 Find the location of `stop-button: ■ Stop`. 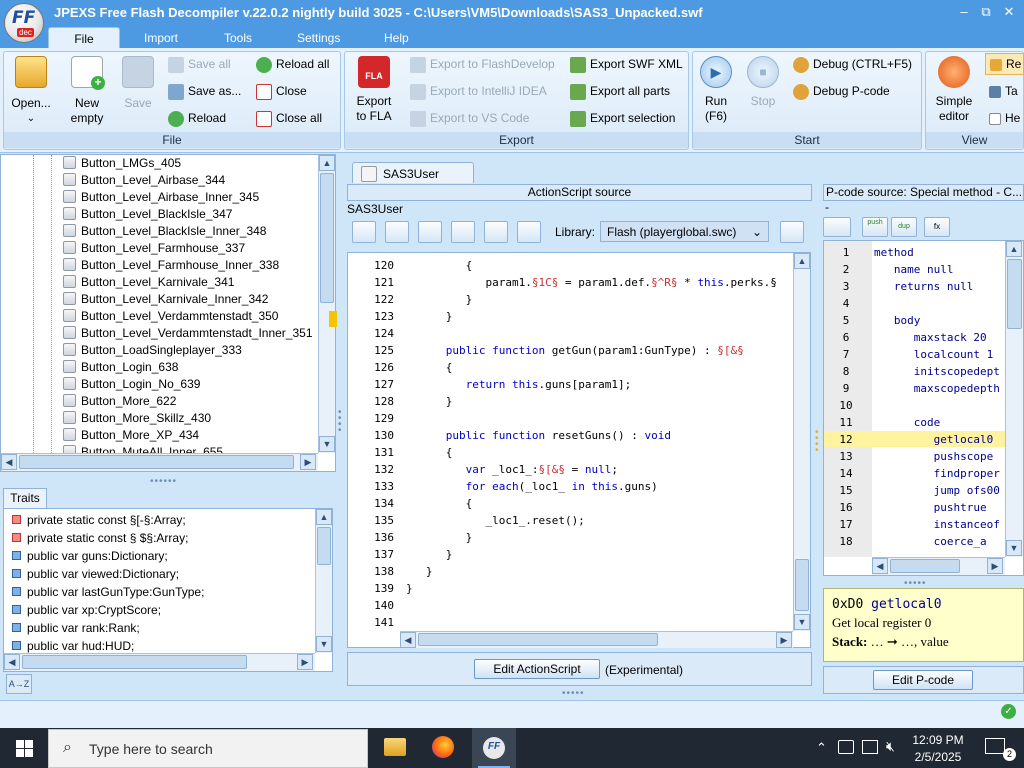

stop-button: ■ Stop is located at coordinates (763, 82).